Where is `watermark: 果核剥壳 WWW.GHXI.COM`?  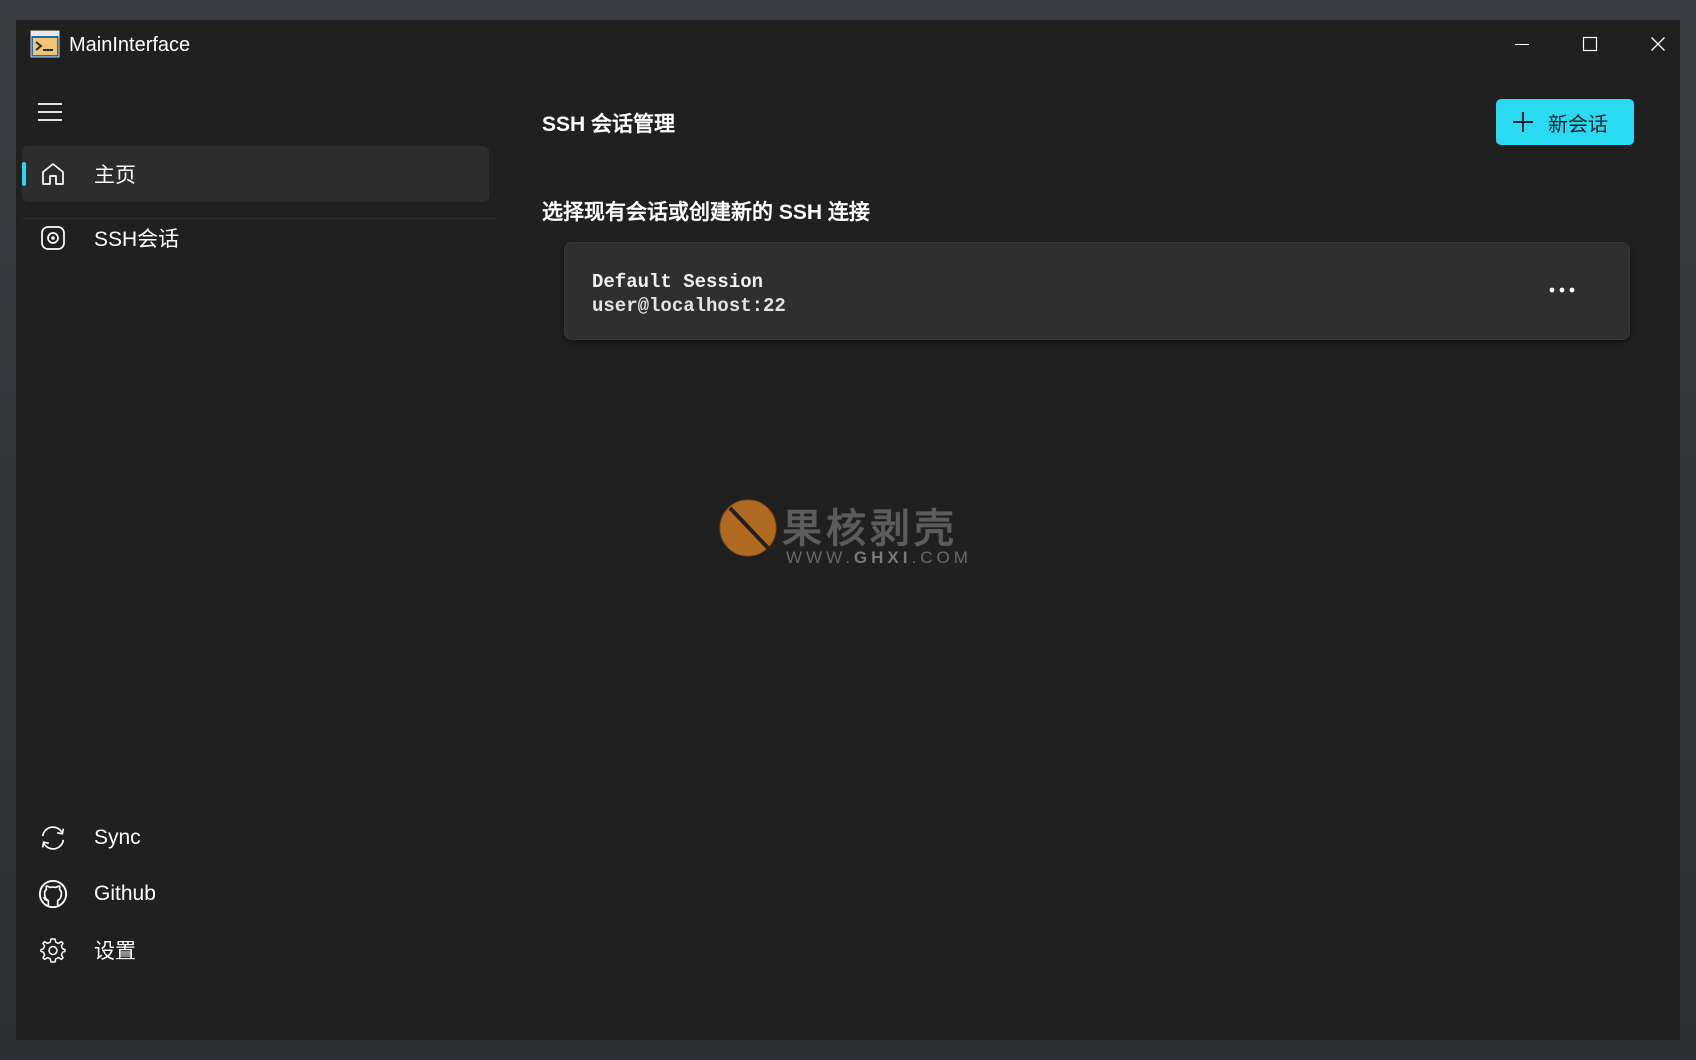
watermark: 果核剥壳 WWW.GHXI.COM is located at coordinates (858, 536).